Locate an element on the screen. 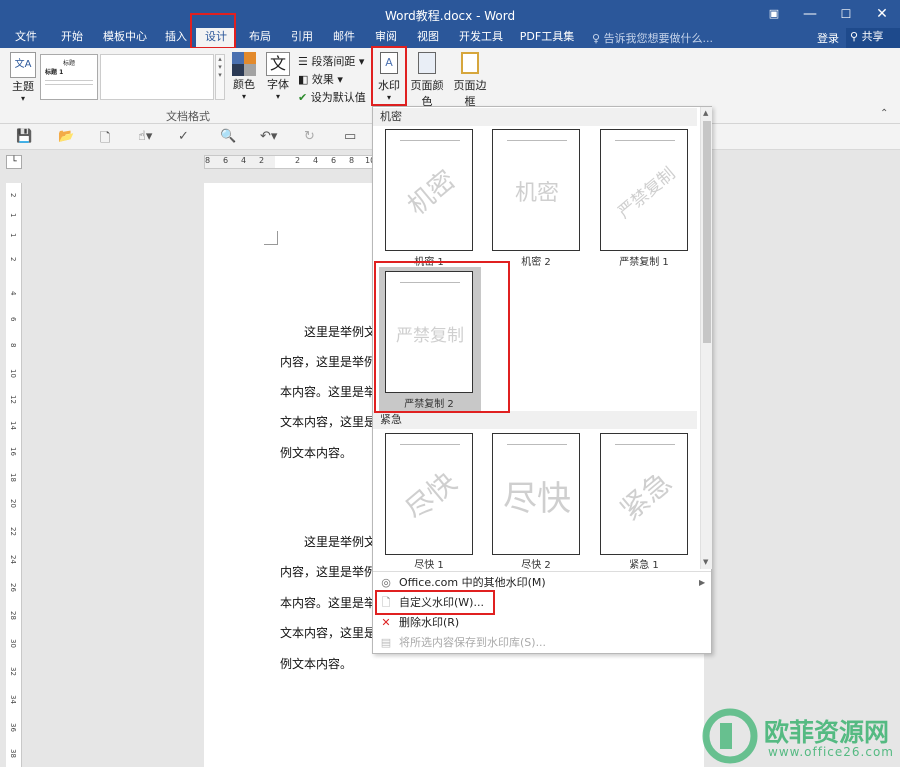  menu-remove-watermark: ✕ 删除水印(R) is located at coordinates (542, 623).